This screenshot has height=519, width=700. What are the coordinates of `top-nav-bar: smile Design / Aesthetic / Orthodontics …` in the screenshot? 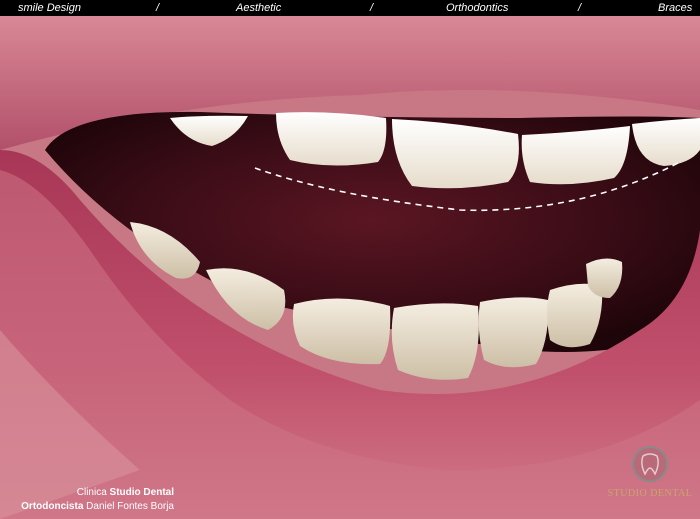 It's located at (350, 8).